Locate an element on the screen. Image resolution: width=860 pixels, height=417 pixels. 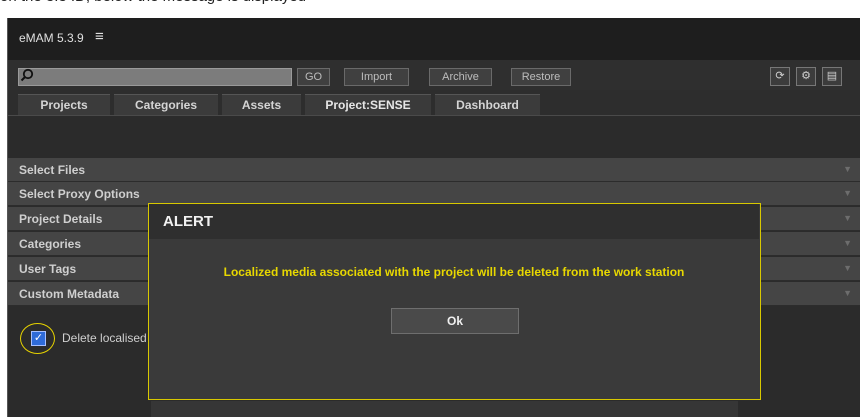
document-button: ▤ is located at coordinates (832, 76).